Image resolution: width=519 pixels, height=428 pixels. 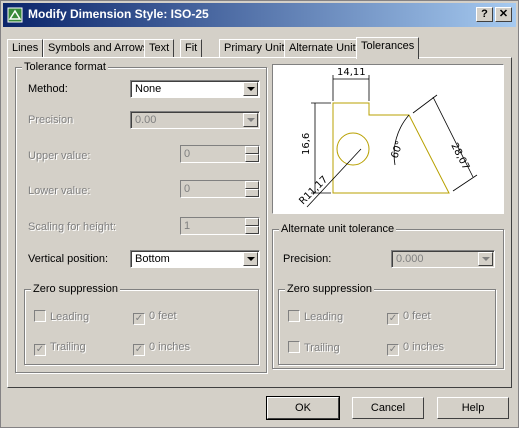 What do you see at coordinates (195, 120) in the screenshot?
I see `precision-select: 0.00` at bounding box center [195, 120].